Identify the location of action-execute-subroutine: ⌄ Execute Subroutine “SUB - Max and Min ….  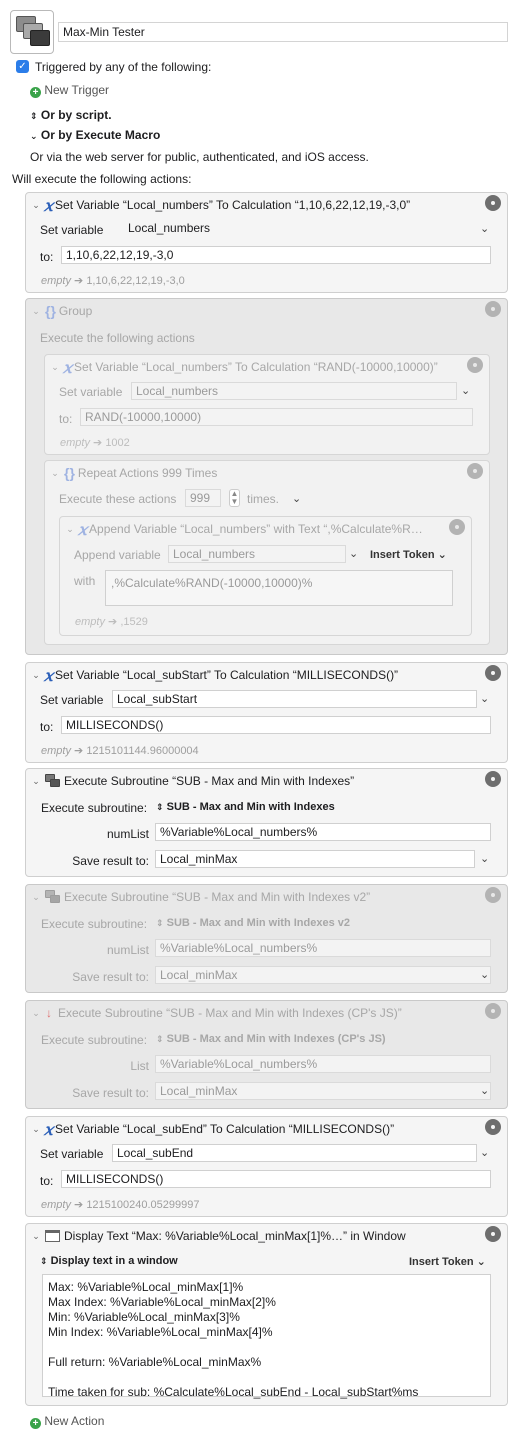
(266, 822).